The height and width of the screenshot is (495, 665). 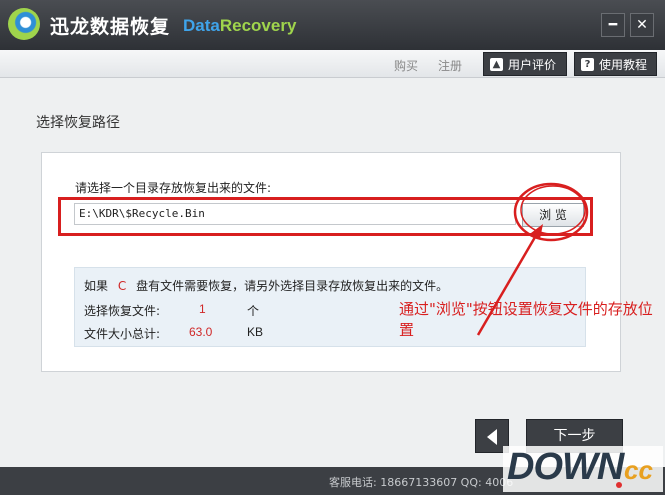 I want to click on watermark-suffix: cc, so click(x=638, y=470).